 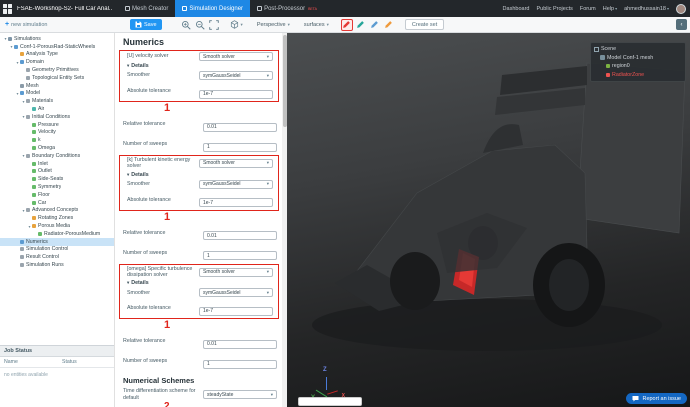 I want to click on help-menu: Help▾, so click(x=610, y=9).